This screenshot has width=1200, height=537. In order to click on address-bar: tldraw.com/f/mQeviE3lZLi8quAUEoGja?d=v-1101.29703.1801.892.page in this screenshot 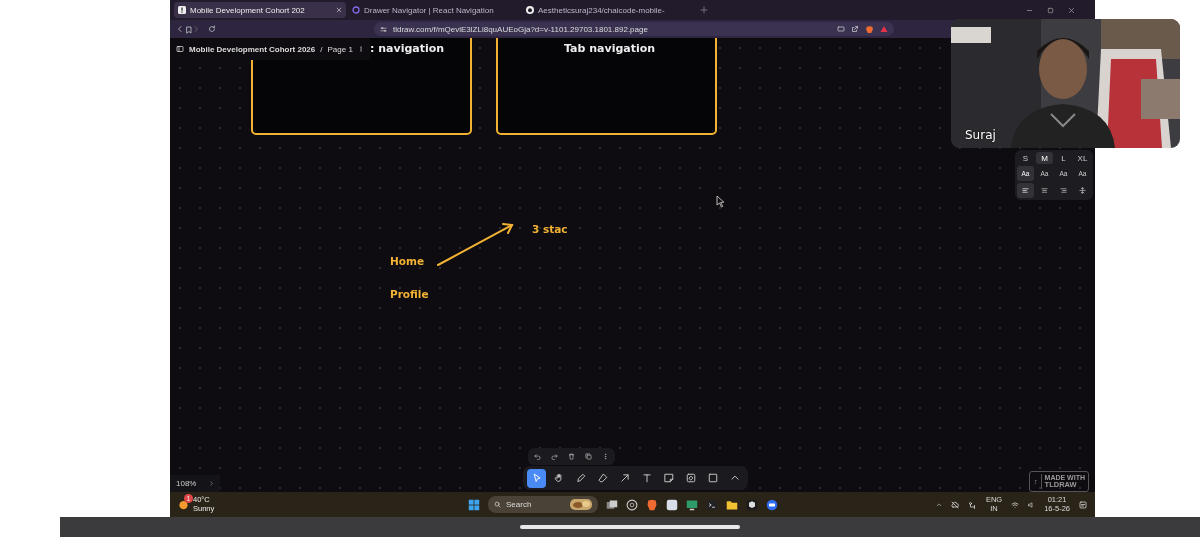, I will do `click(634, 29)`.